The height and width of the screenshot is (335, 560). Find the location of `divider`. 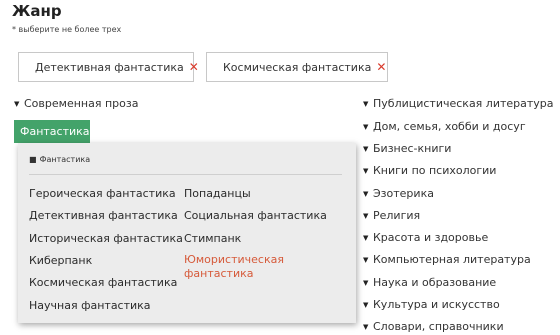

divider is located at coordinates (185, 174).